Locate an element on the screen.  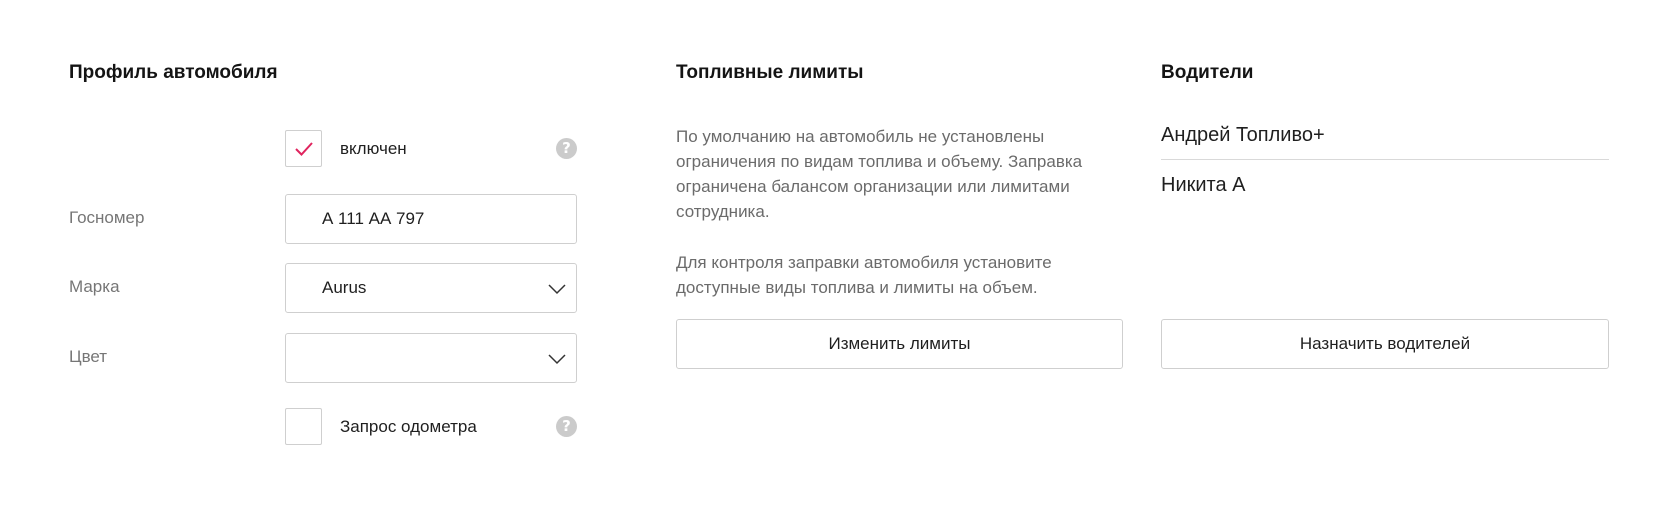
plate-value: А 111 АА 797 is located at coordinates (373, 218).